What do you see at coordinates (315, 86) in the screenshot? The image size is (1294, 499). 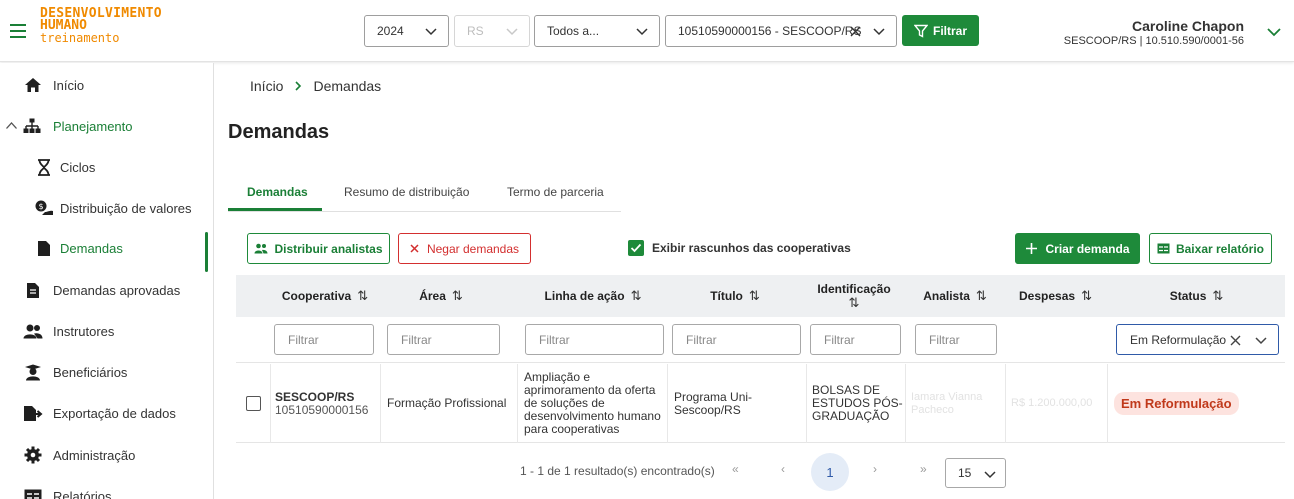 I see `breadcrumb: Início Demandas` at bounding box center [315, 86].